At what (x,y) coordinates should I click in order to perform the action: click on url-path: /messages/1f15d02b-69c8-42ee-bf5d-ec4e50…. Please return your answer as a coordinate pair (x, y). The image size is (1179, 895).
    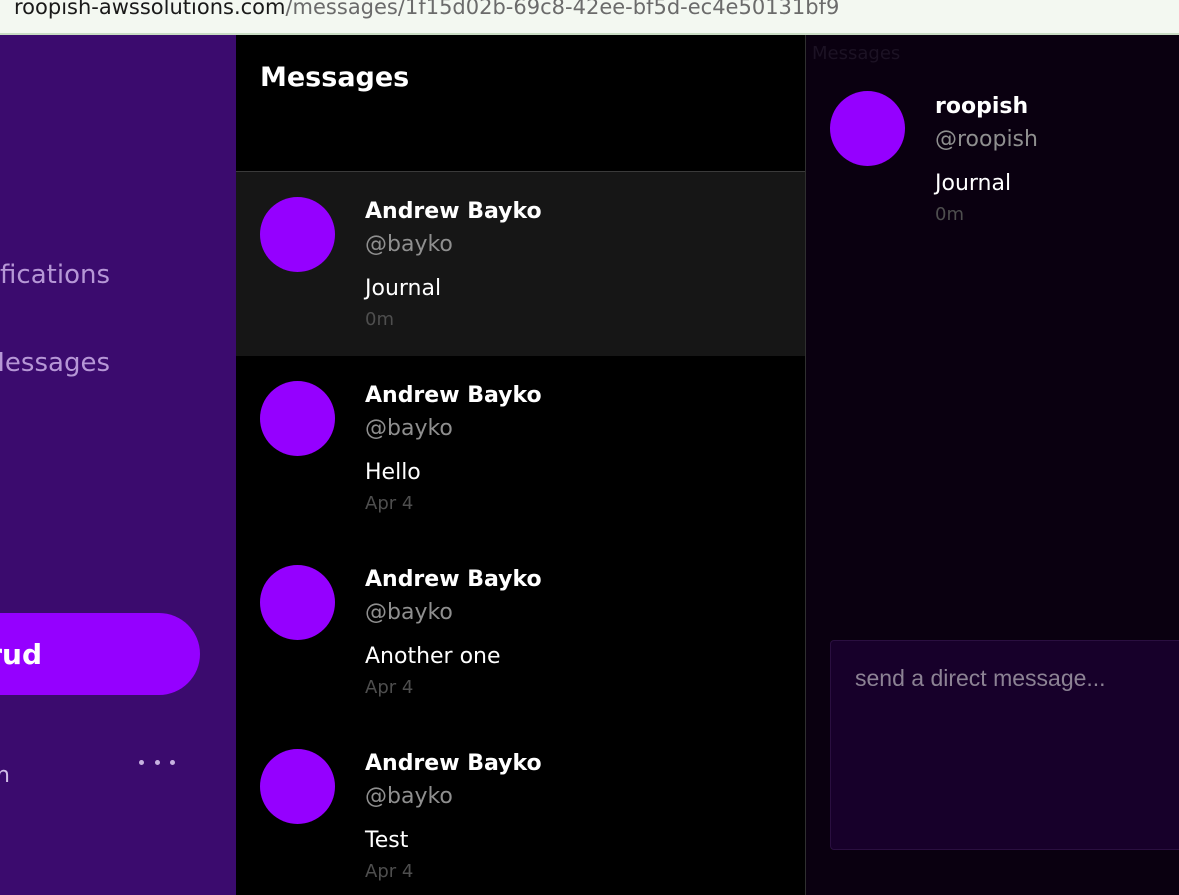
    Looking at the image, I should click on (562, 9).